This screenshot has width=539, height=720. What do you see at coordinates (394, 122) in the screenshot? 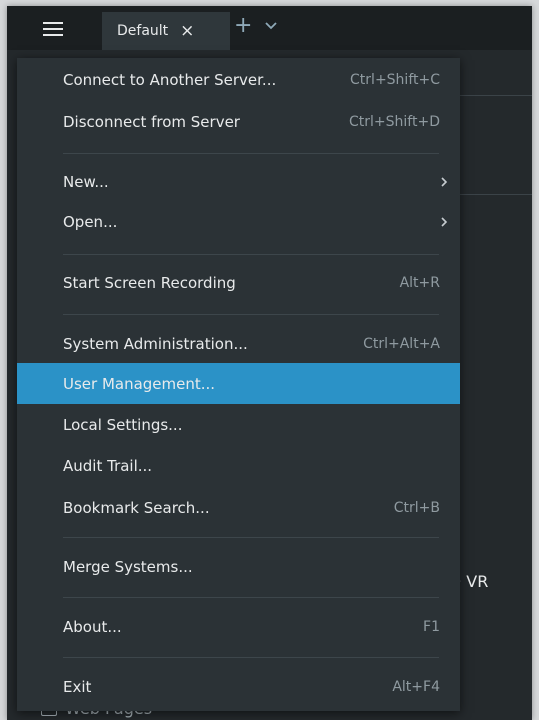
I see `menu-item-shortcut: Ctrl+Shift+D` at bounding box center [394, 122].